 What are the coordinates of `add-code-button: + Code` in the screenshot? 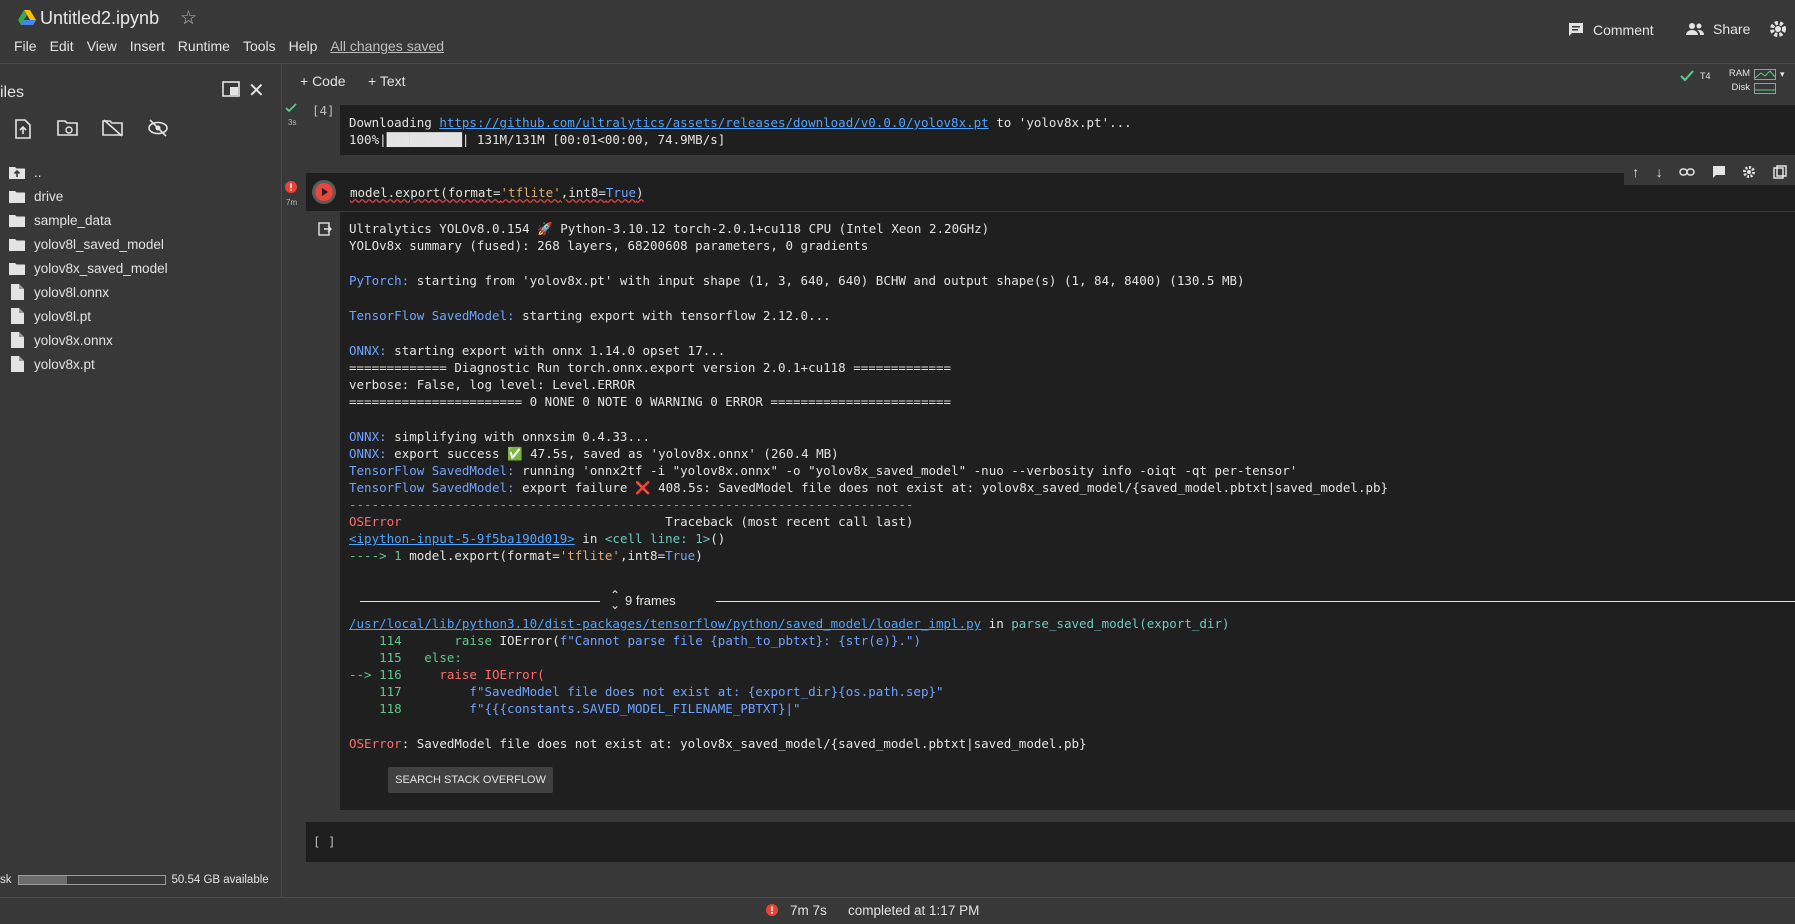 It's located at (323, 81).